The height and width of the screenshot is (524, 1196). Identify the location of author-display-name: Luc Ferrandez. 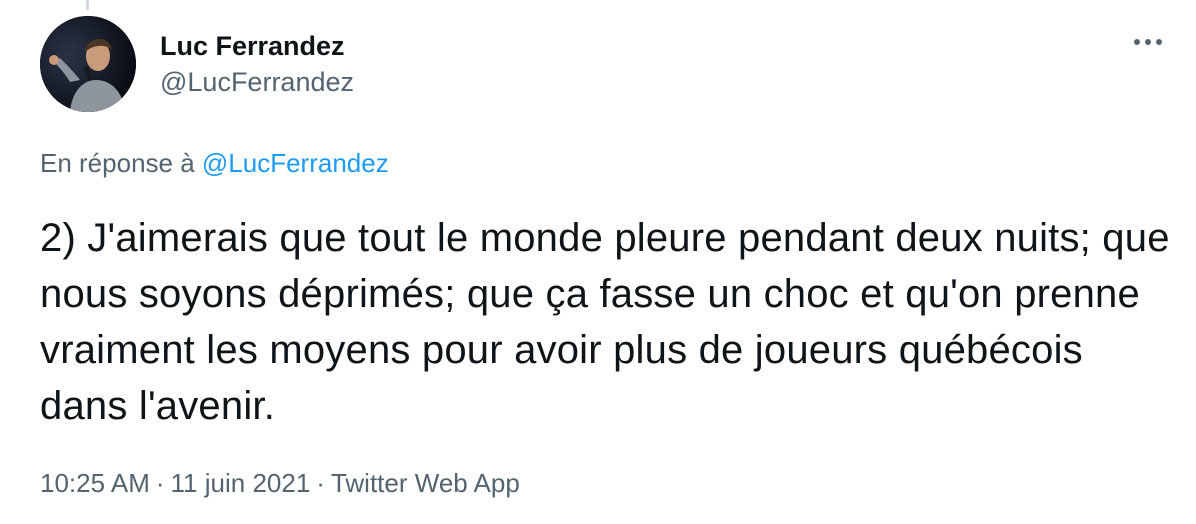
(257, 46).